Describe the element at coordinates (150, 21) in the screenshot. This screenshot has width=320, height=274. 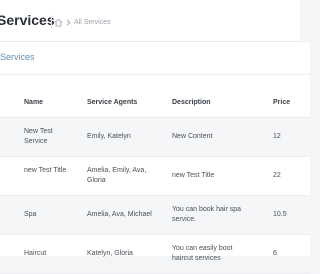
I see `page-header: Services All Services` at that location.